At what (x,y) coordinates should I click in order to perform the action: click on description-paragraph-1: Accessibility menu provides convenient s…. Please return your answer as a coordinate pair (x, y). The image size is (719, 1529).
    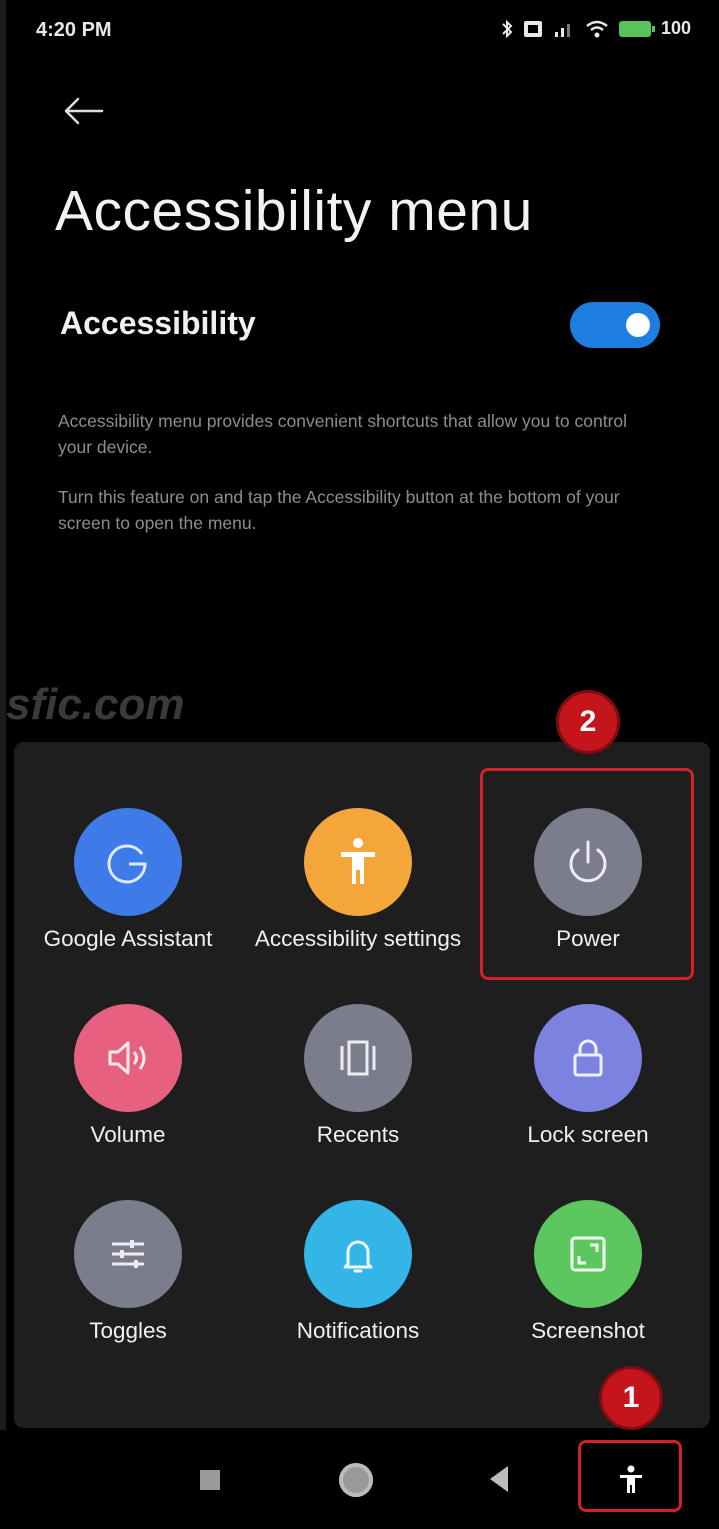
    Looking at the image, I should click on (343, 434).